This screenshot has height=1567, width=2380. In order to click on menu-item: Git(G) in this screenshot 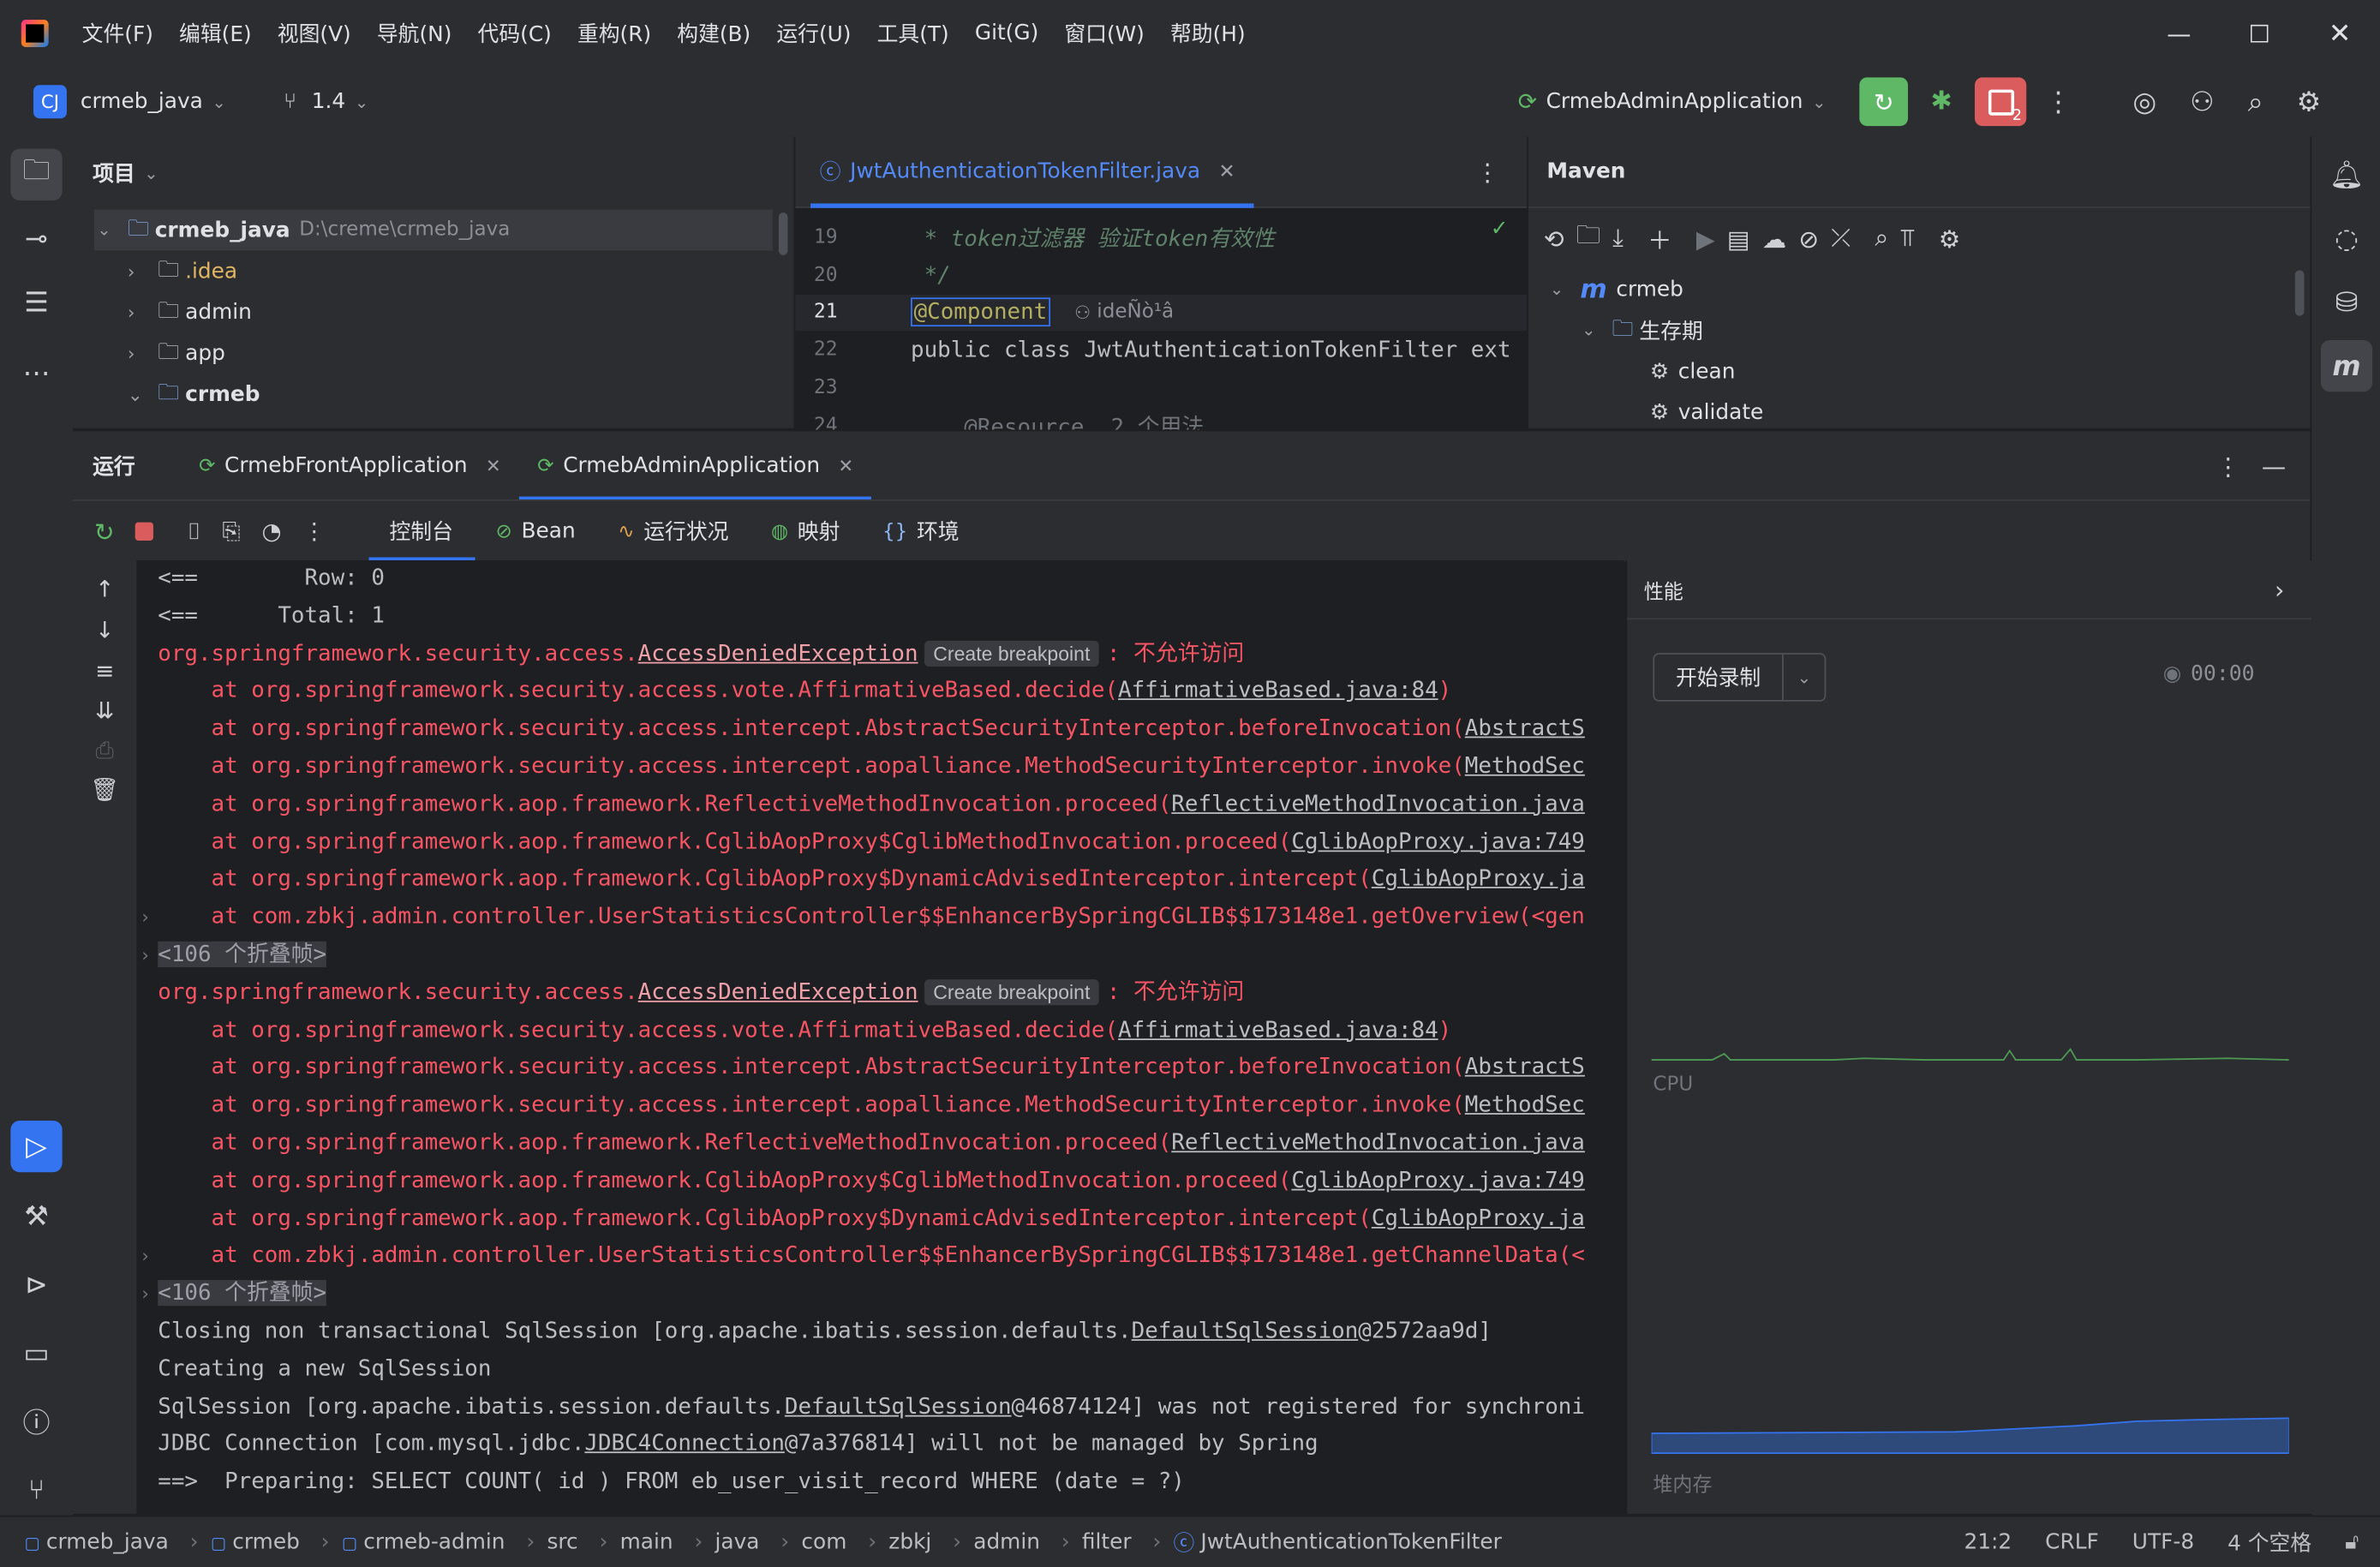, I will do `click(1006, 33)`.